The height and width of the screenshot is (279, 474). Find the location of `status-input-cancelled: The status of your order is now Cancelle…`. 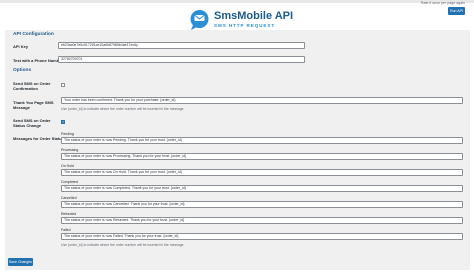

status-input-cancelled: The status of your order is now Cancelle… is located at coordinates (262, 204).